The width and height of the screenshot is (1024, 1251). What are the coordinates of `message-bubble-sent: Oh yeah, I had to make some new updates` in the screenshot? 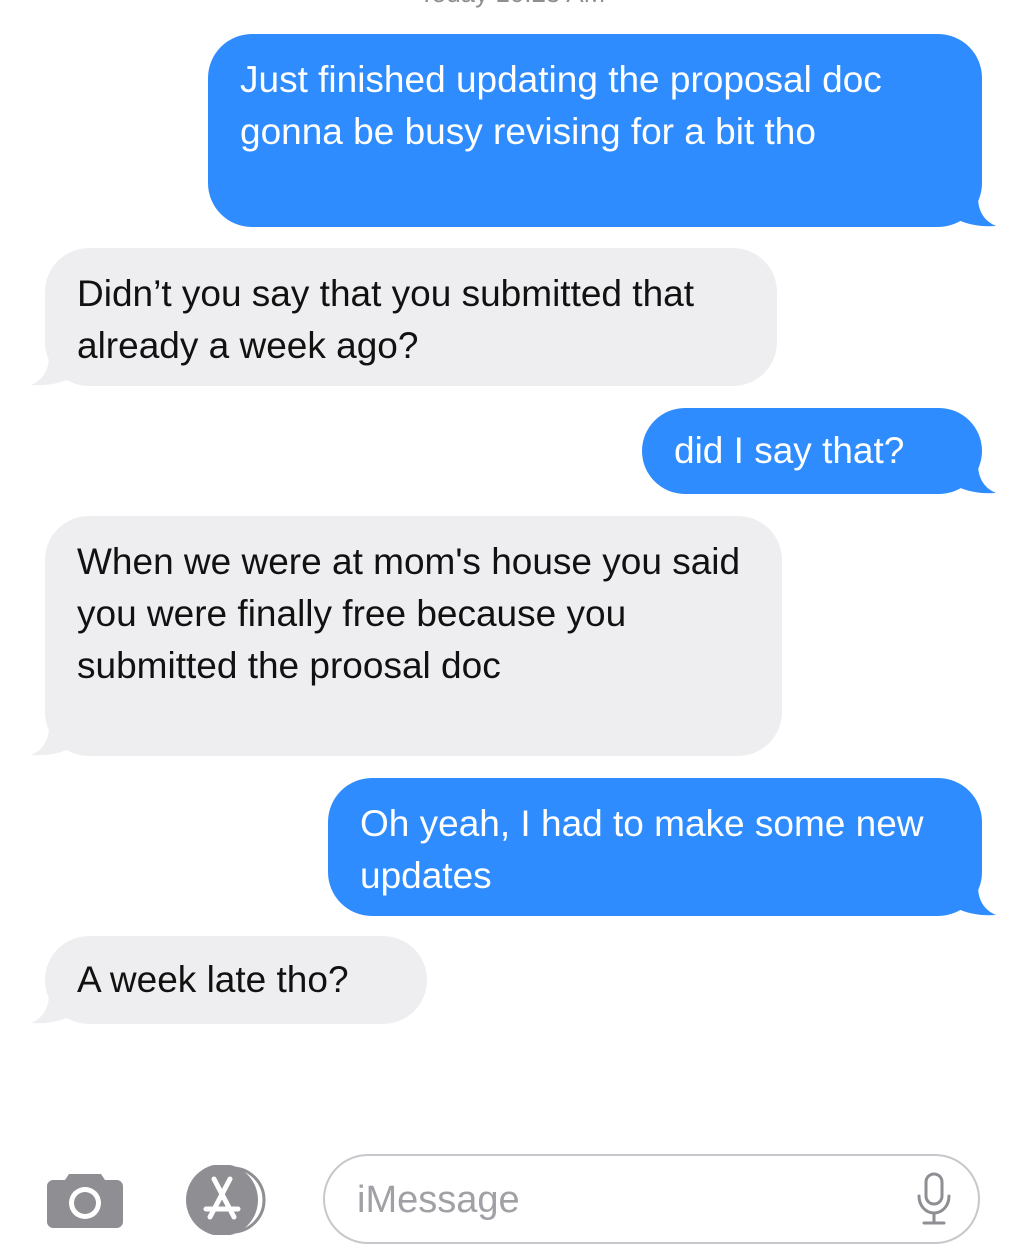 It's located at (662, 847).